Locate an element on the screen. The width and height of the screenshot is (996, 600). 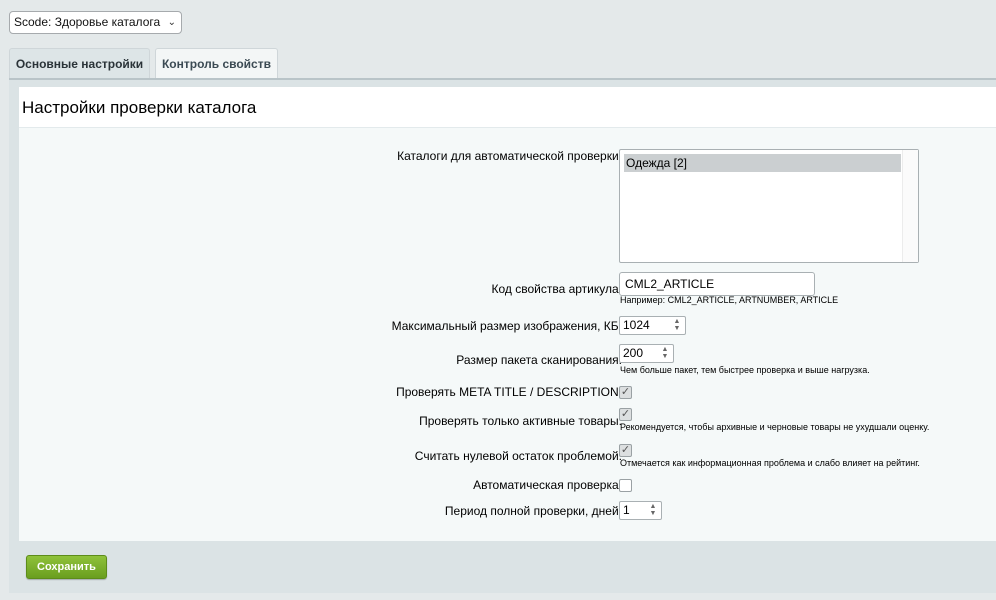
active-only-checkbox: ✓ is located at coordinates (625, 414).